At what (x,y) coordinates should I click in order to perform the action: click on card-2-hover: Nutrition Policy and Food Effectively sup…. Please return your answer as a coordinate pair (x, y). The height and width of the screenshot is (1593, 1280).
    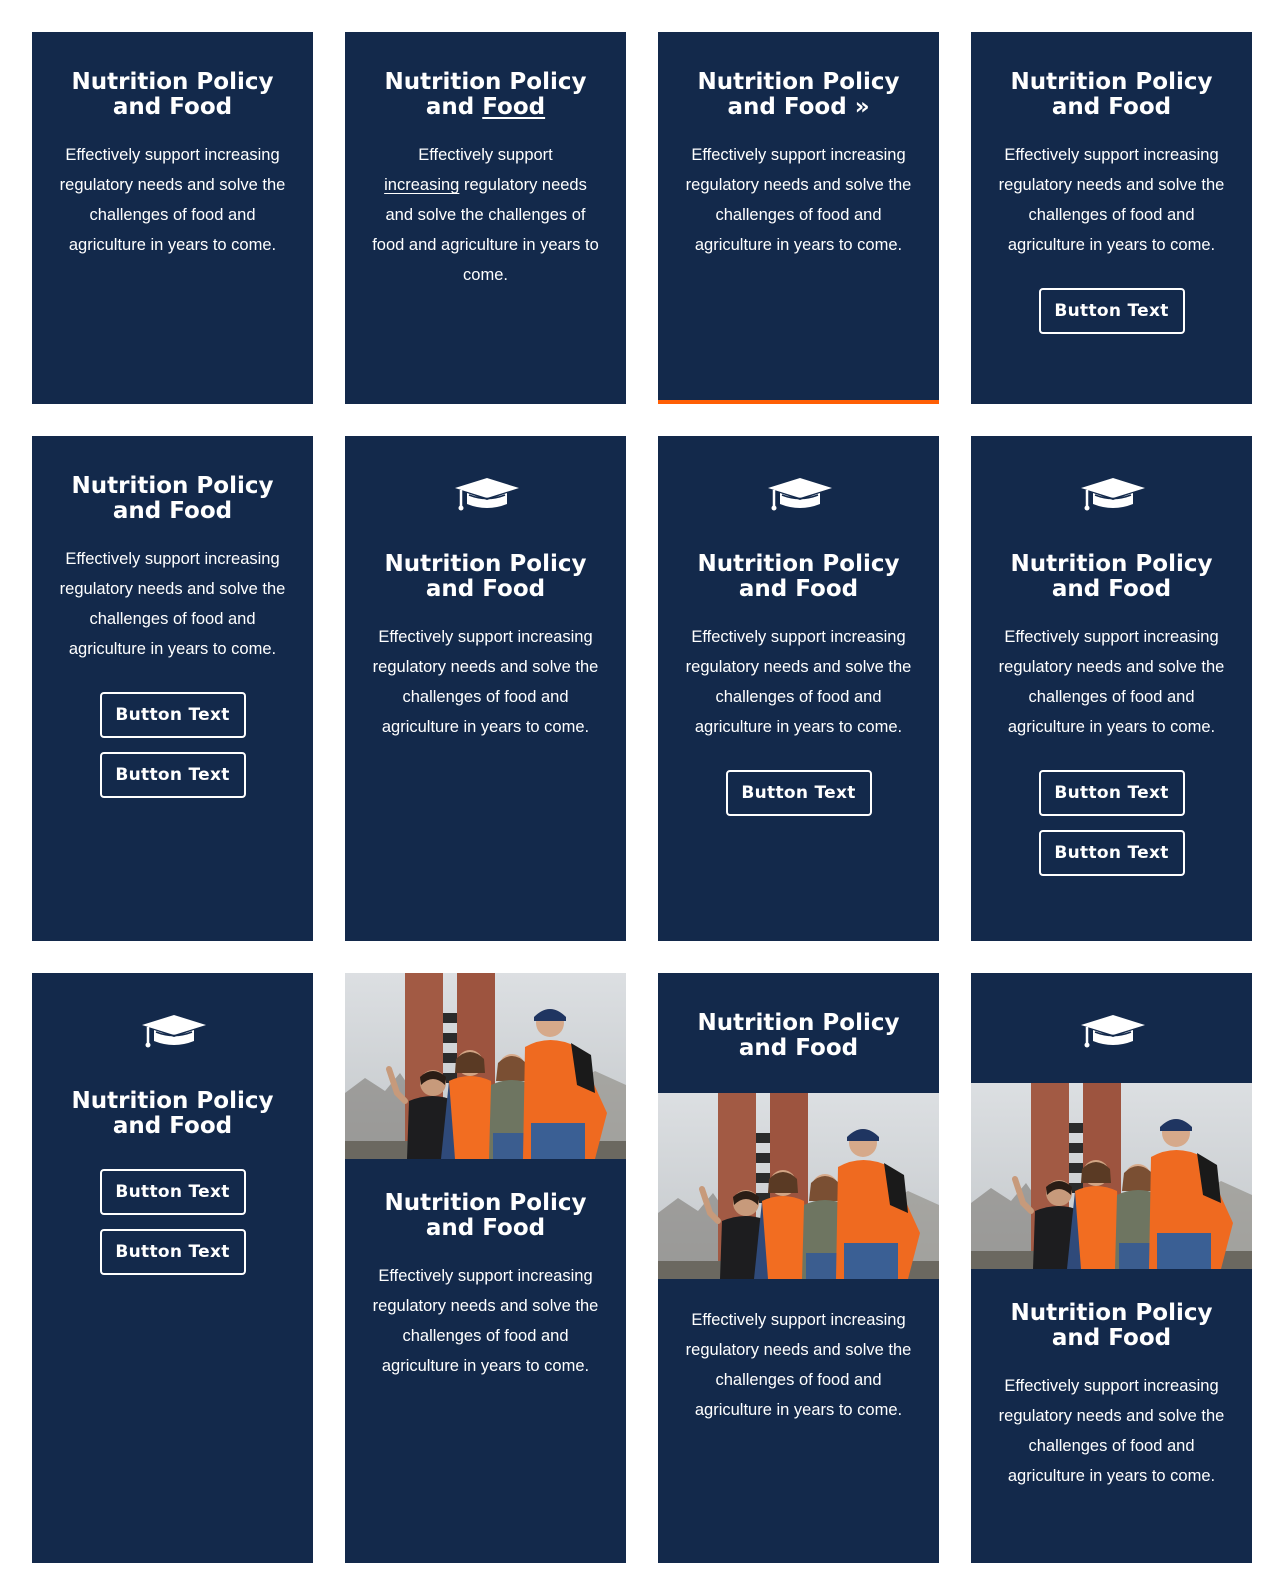
    Looking at the image, I should click on (485, 218).